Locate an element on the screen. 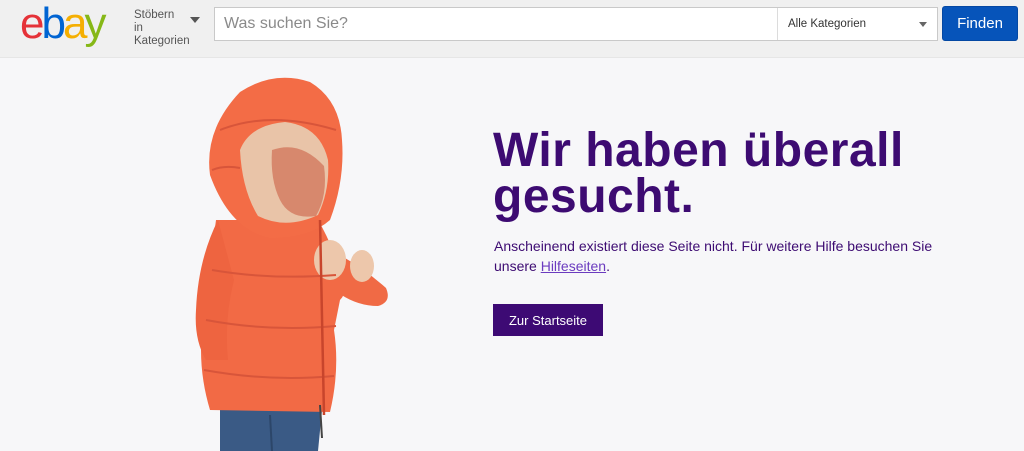  search-bar: Alle Kategorien is located at coordinates (576, 24).